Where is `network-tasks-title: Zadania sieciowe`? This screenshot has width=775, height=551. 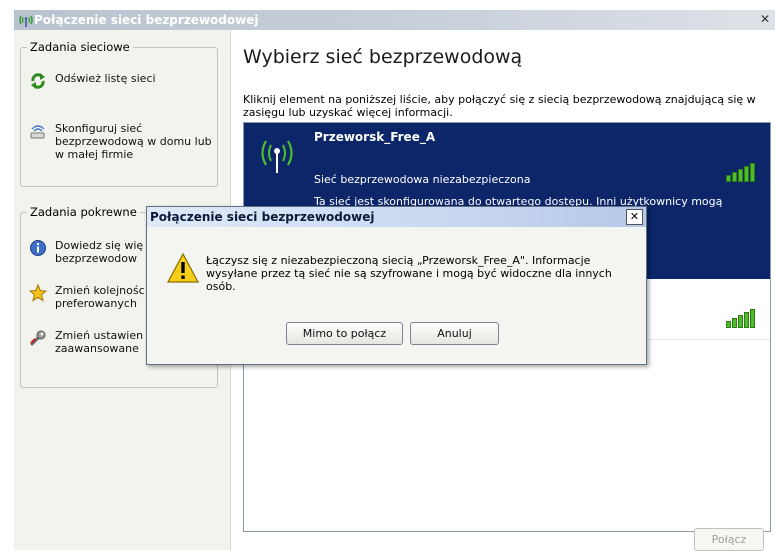
network-tasks-title: Zadania sieciowe is located at coordinates (80, 47).